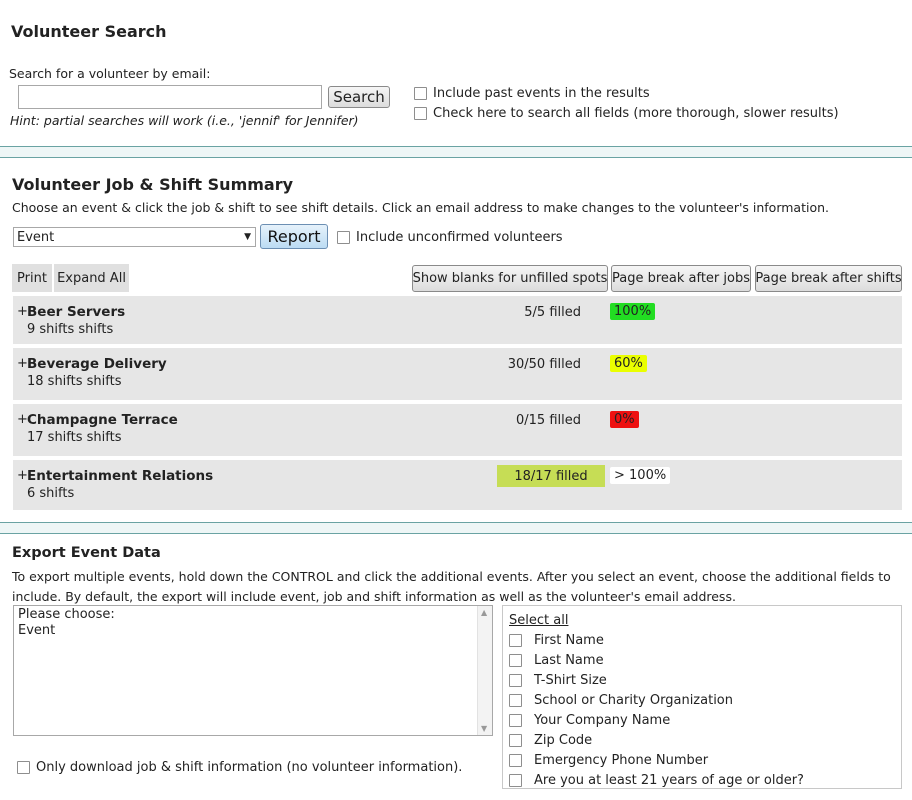 This screenshot has height=800, width=912. I want to click on include-past-label: Include past events in the results, so click(541, 93).